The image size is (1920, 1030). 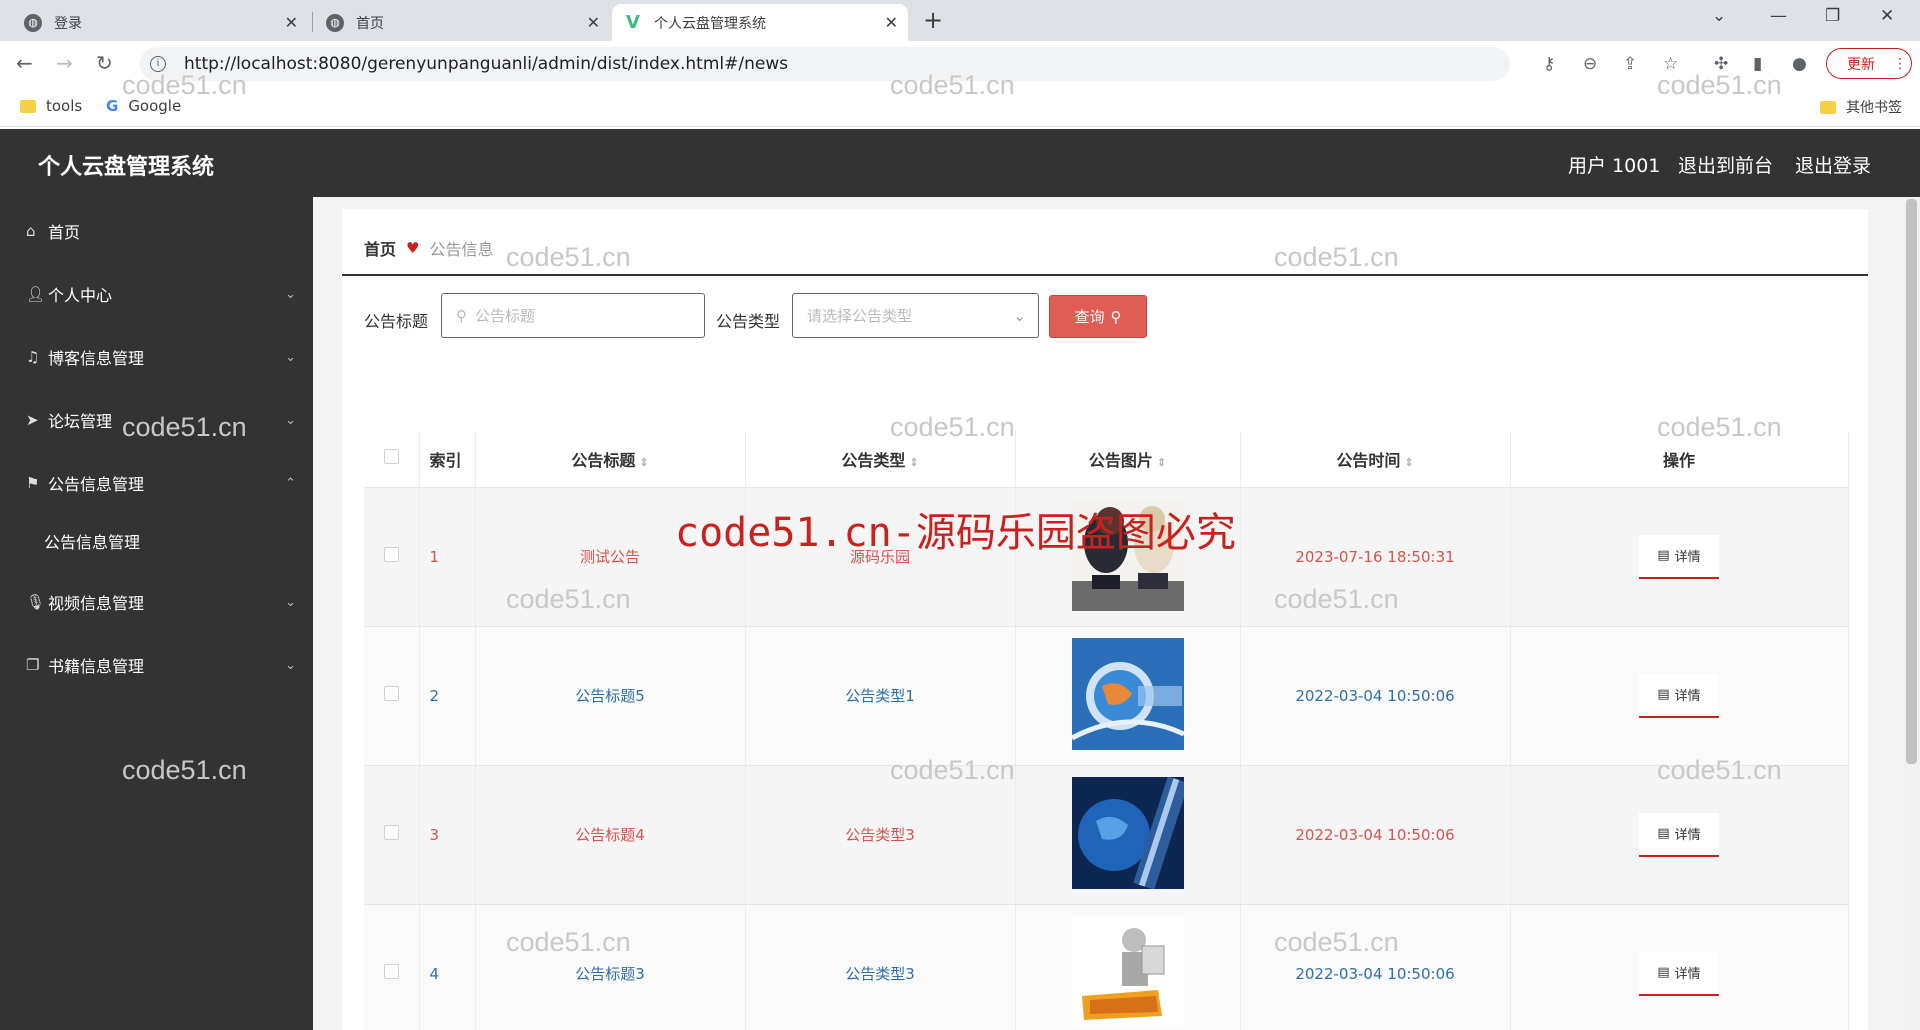 I want to click on sidebar-item-personal: 👤︎ 个人中心 ⌄, so click(x=161, y=294).